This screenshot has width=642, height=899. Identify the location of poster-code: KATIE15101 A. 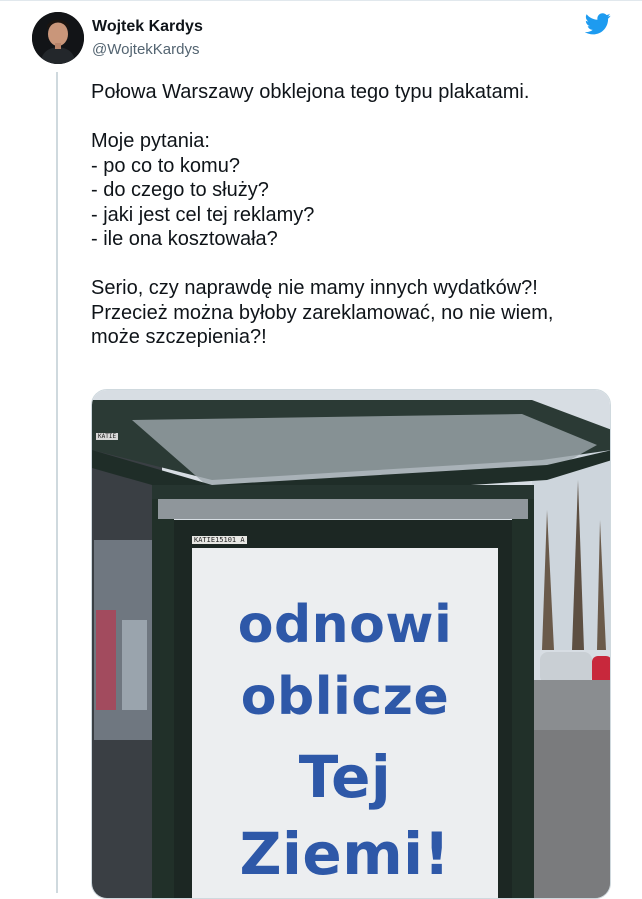
(219, 540).